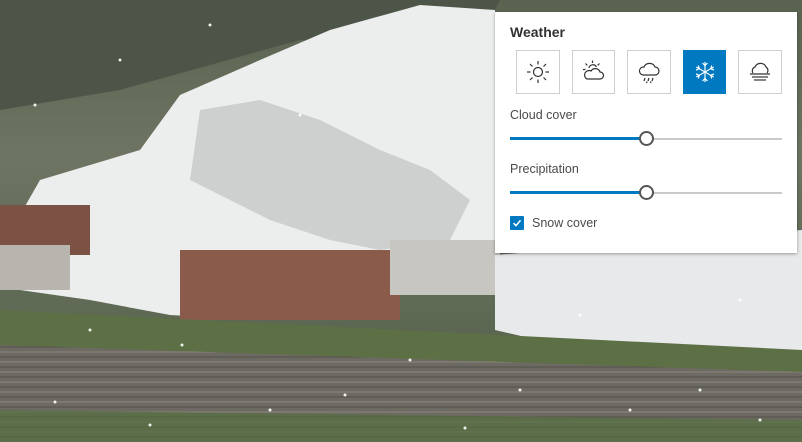  I want to click on snowy-icon, so click(704, 72).